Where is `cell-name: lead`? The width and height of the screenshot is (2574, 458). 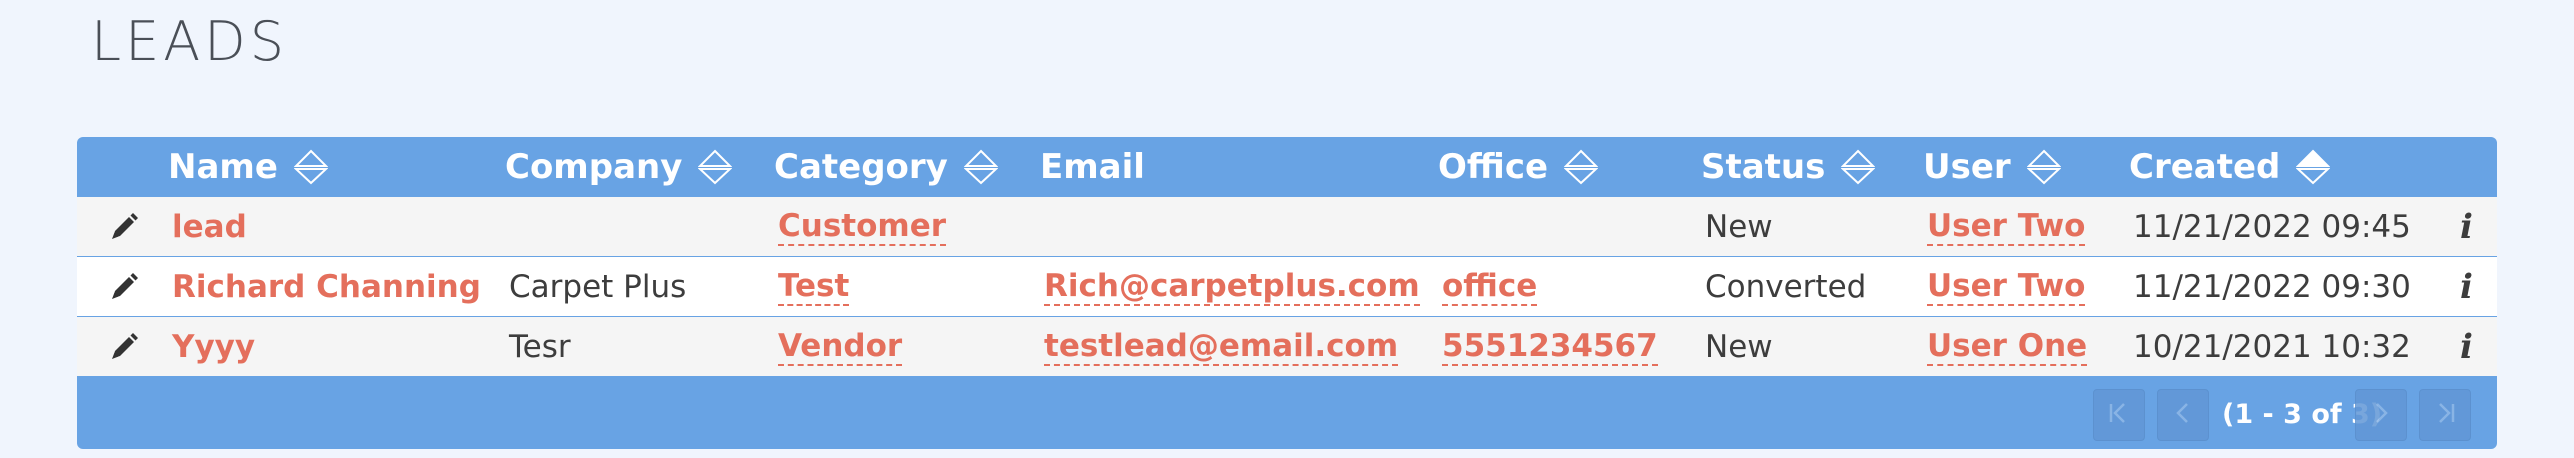 cell-name: lead is located at coordinates (209, 226).